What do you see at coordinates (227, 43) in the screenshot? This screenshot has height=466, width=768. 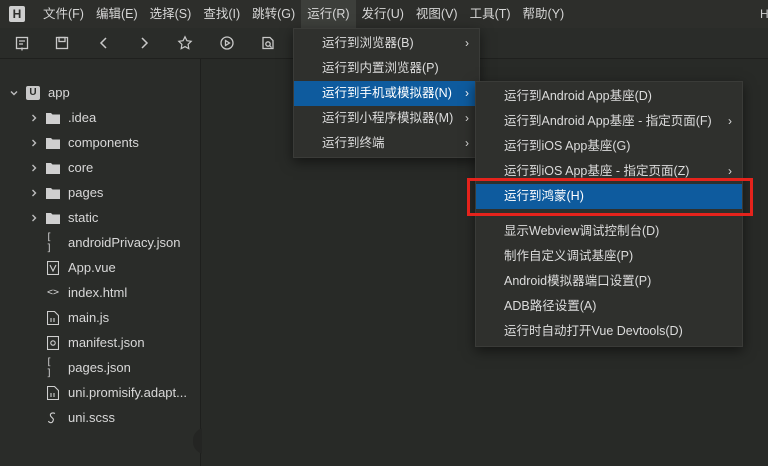 I see `run-icon` at bounding box center [227, 43].